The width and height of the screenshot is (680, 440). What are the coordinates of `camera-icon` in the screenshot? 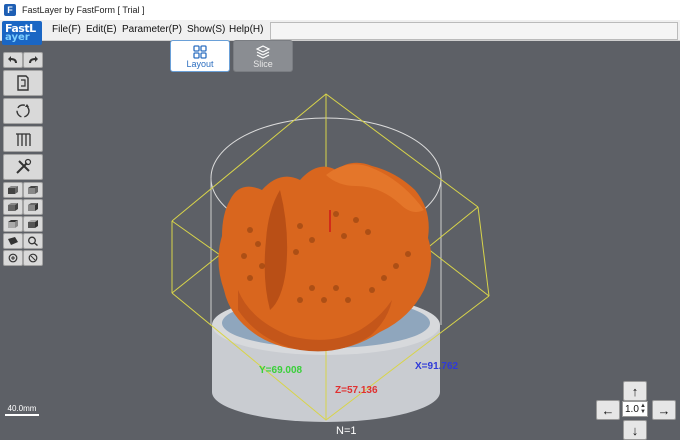 It's located at (13, 241).